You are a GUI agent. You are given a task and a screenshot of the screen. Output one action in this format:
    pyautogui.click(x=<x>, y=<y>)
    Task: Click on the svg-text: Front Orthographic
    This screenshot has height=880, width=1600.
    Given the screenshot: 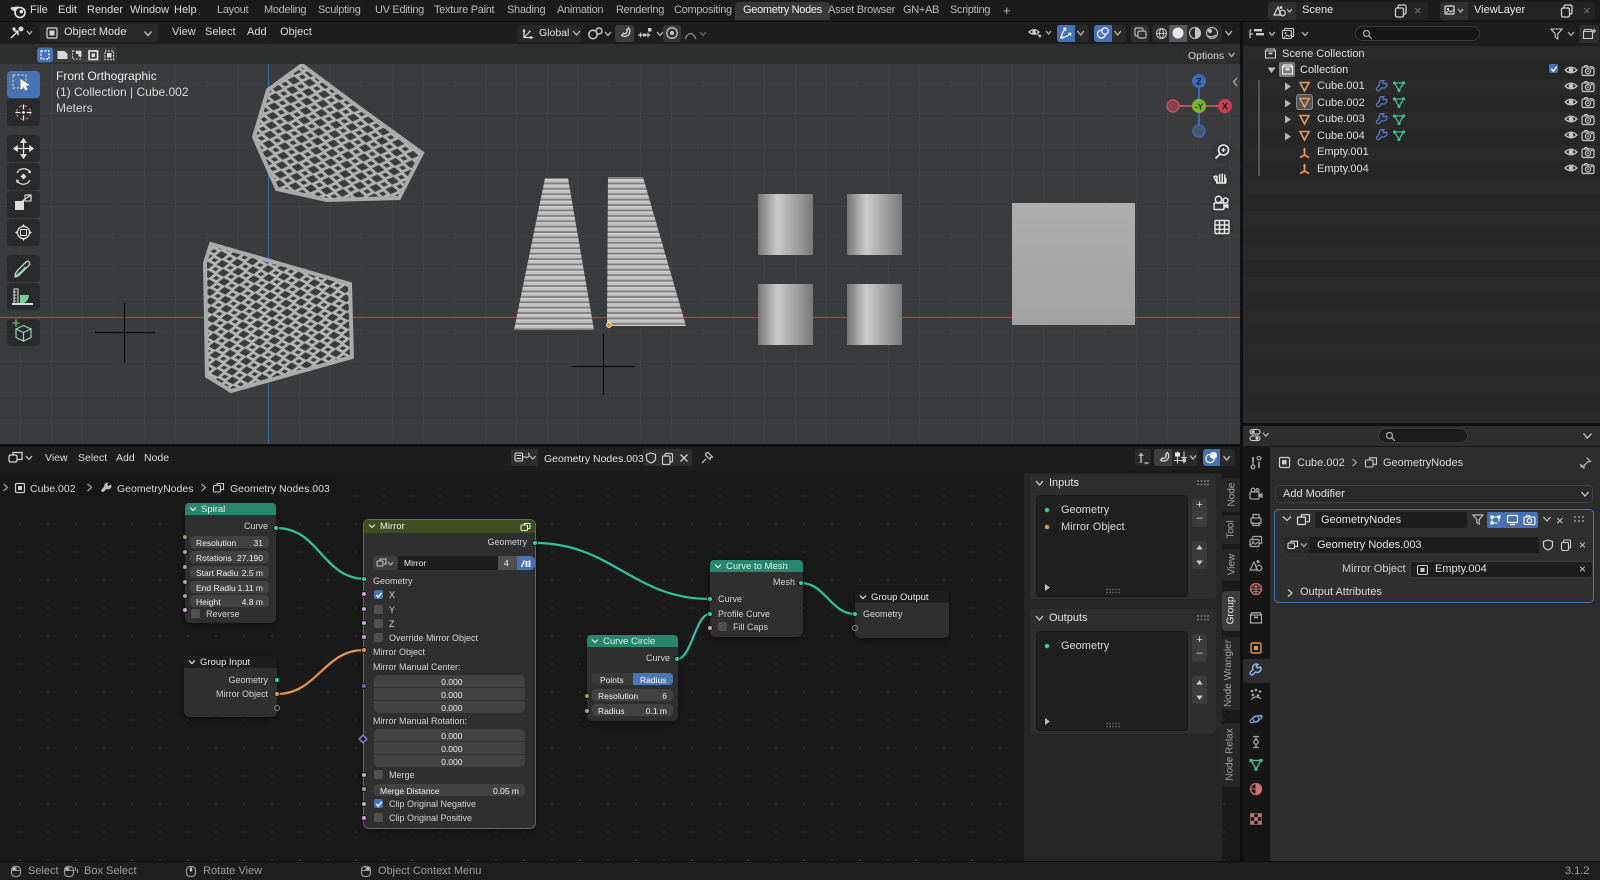 What is the action you would take?
    pyautogui.click(x=106, y=76)
    